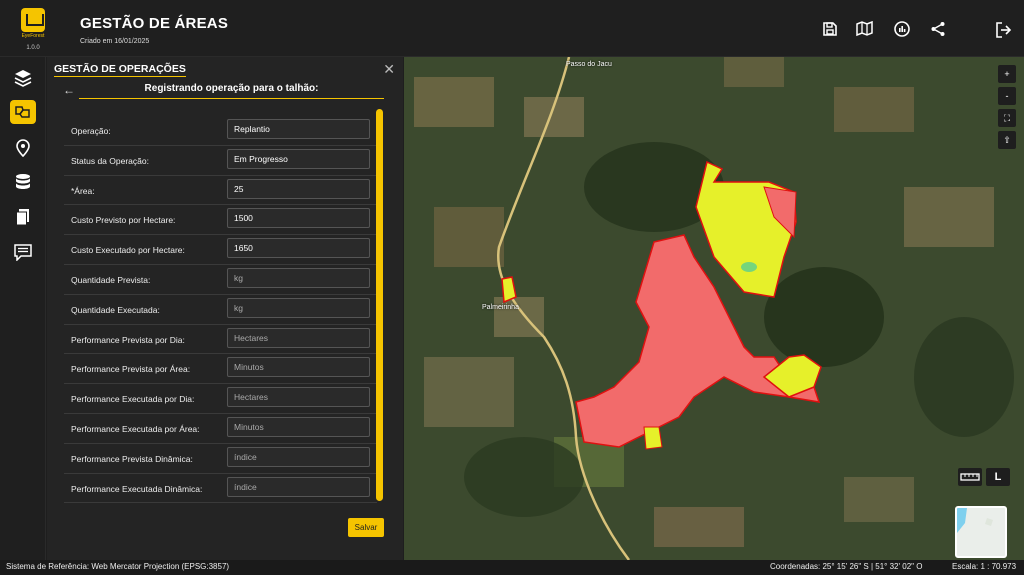 Image resolution: width=1024 pixels, height=575 pixels. I want to click on form-row: Performance Executada por Área:, so click(220, 429).